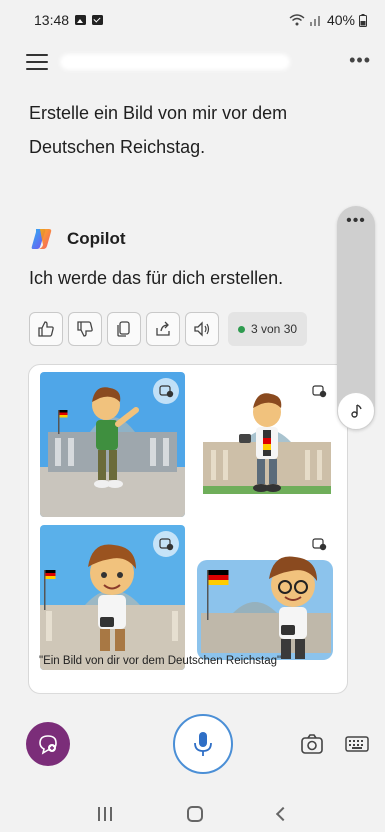  I want to click on assistant-header: Copilot, so click(77, 239).